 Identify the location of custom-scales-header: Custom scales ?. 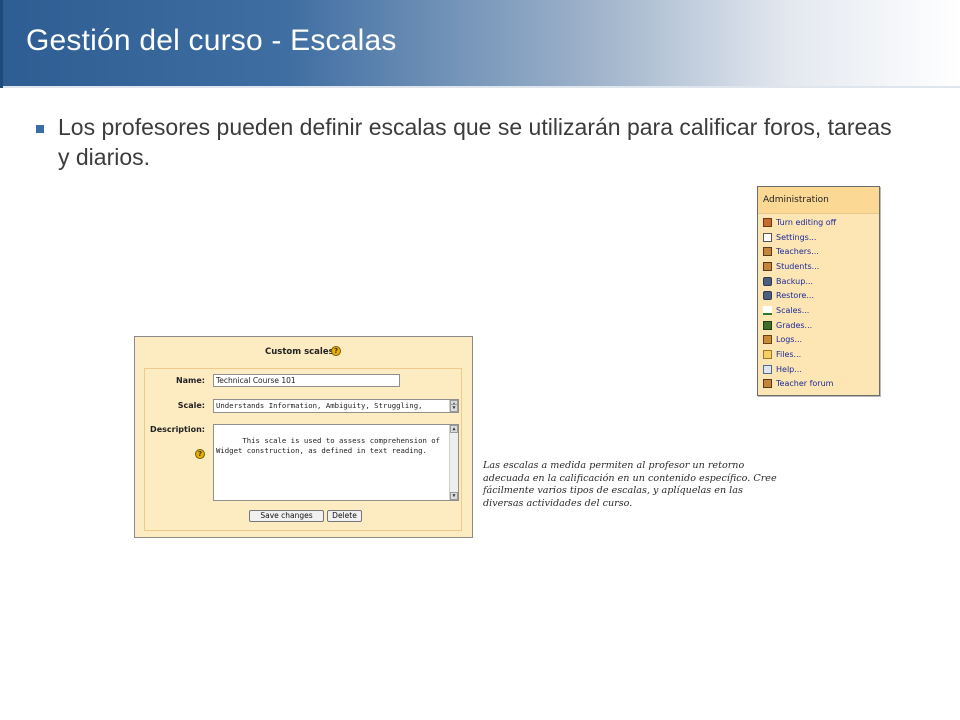
(303, 351).